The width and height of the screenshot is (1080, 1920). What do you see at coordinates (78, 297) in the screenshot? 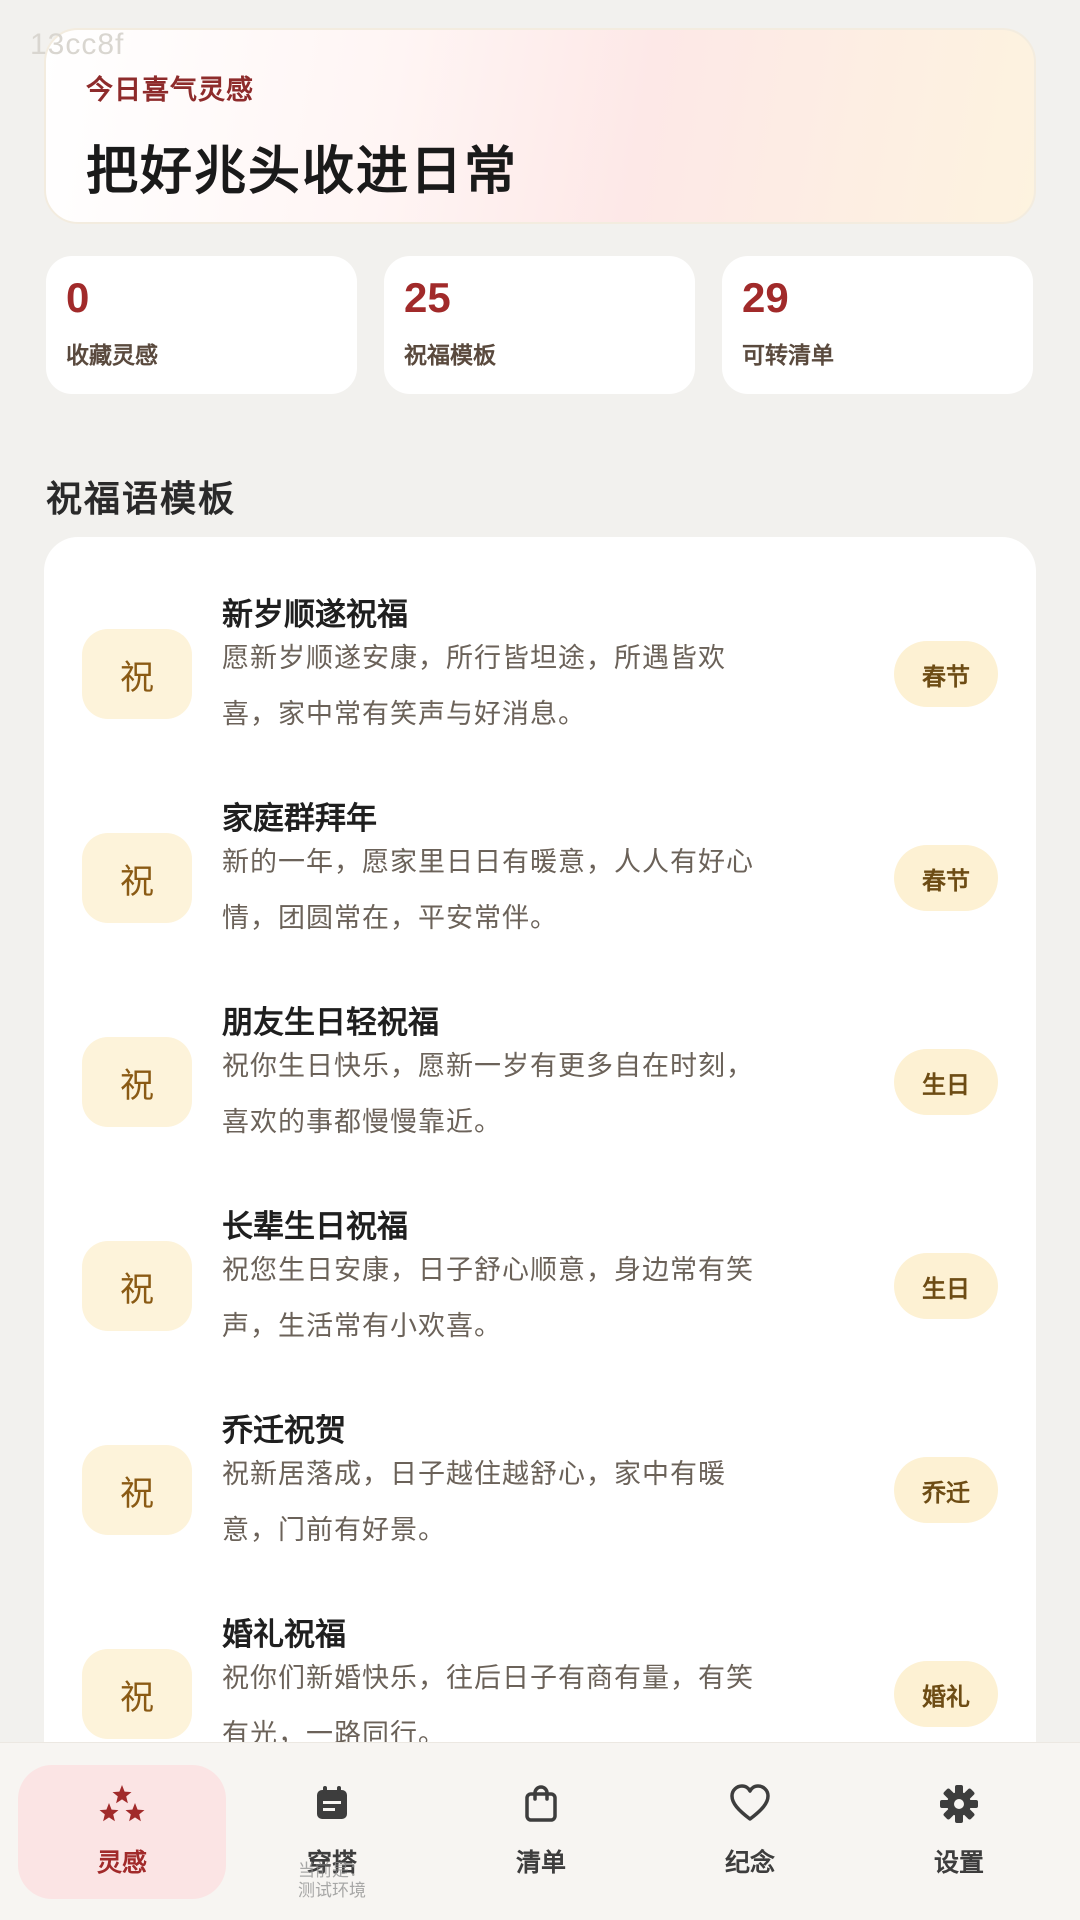
I see `stat-value: 0` at bounding box center [78, 297].